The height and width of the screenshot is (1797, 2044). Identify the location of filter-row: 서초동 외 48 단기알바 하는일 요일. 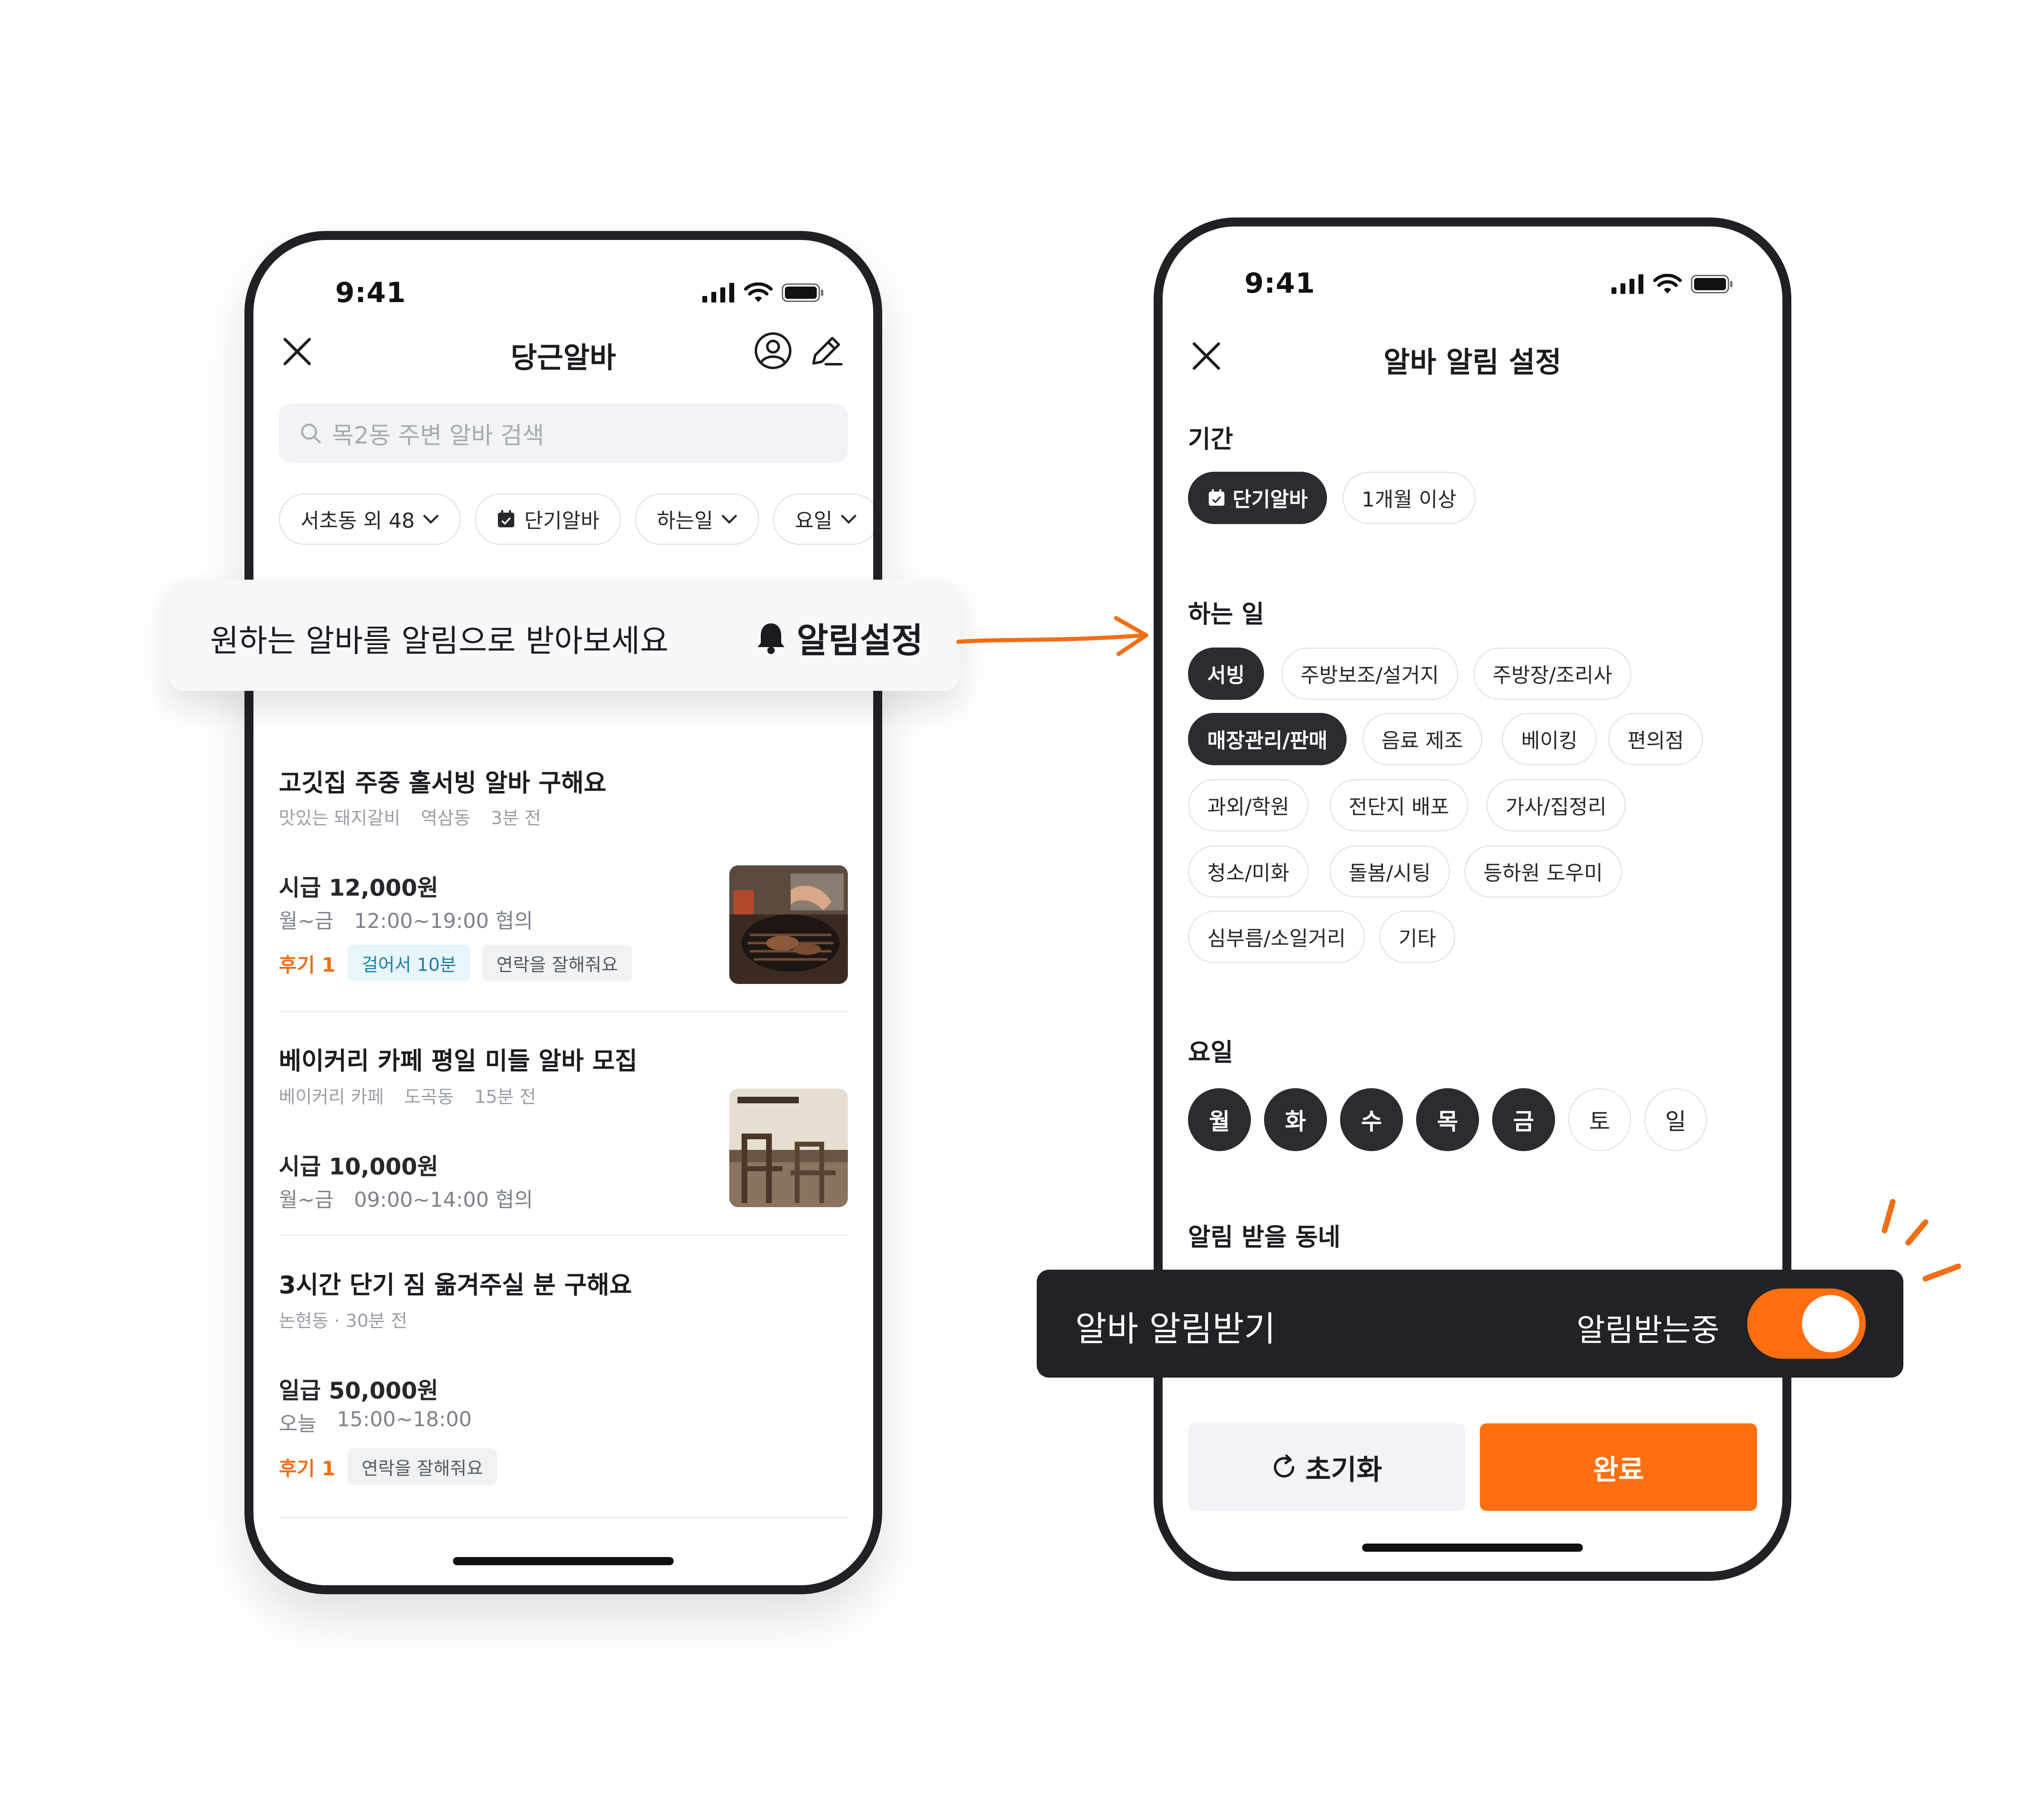
(576, 519).